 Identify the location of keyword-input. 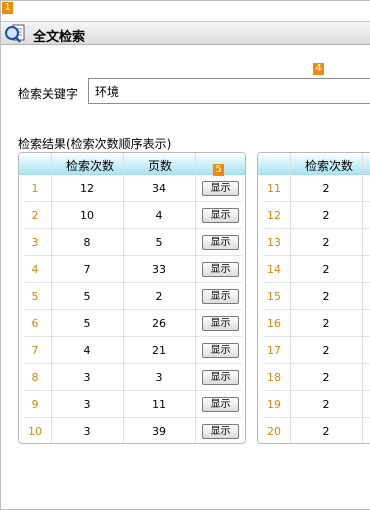
(229, 91).